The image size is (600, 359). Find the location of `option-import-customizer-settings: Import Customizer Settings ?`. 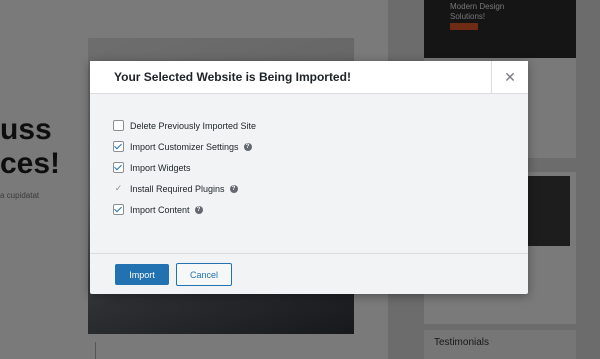

option-import-customizer-settings: Import Customizer Settings ? is located at coordinates (184, 146).